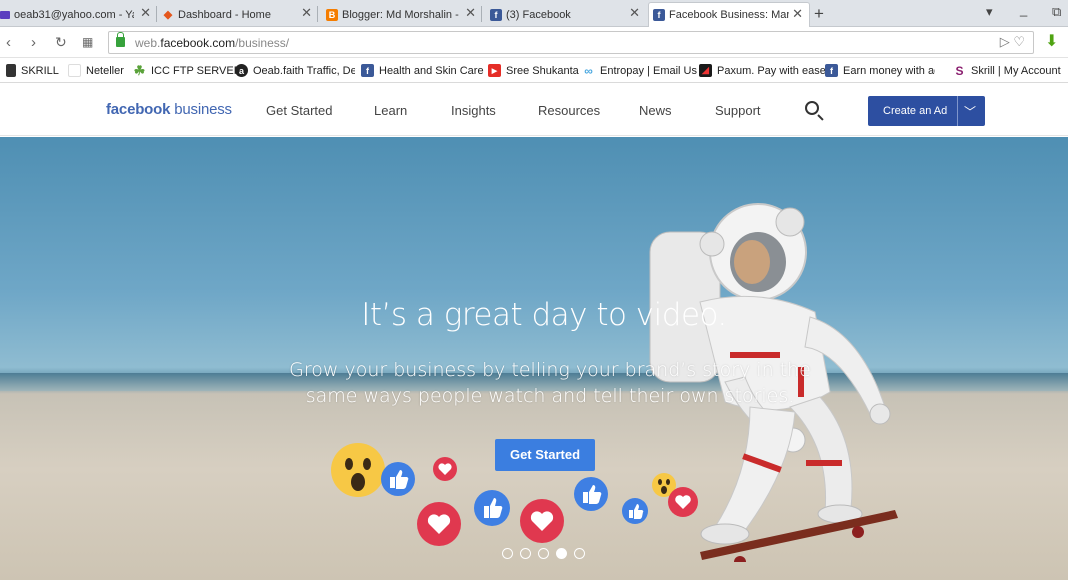 This screenshot has height=580, width=1068. What do you see at coordinates (304, 70) in the screenshot?
I see `bookmark-label: Oeab.faith Traffic, De` at bounding box center [304, 70].